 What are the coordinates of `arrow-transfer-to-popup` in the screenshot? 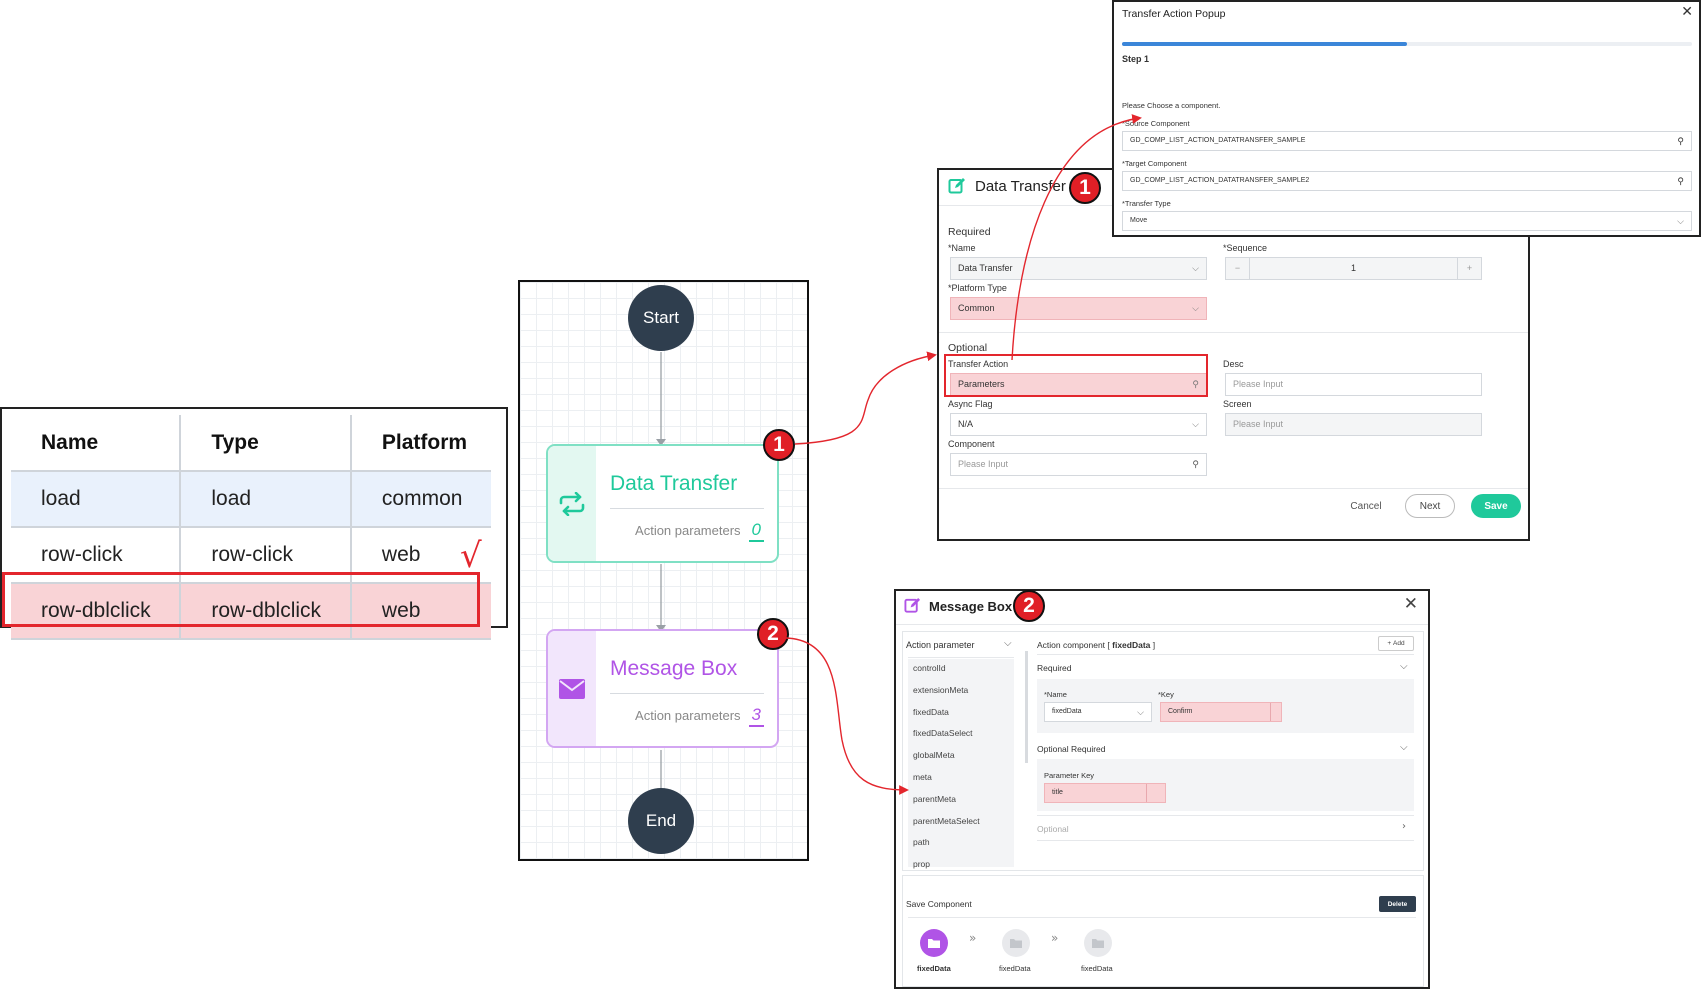 It's located at (1076, 237).